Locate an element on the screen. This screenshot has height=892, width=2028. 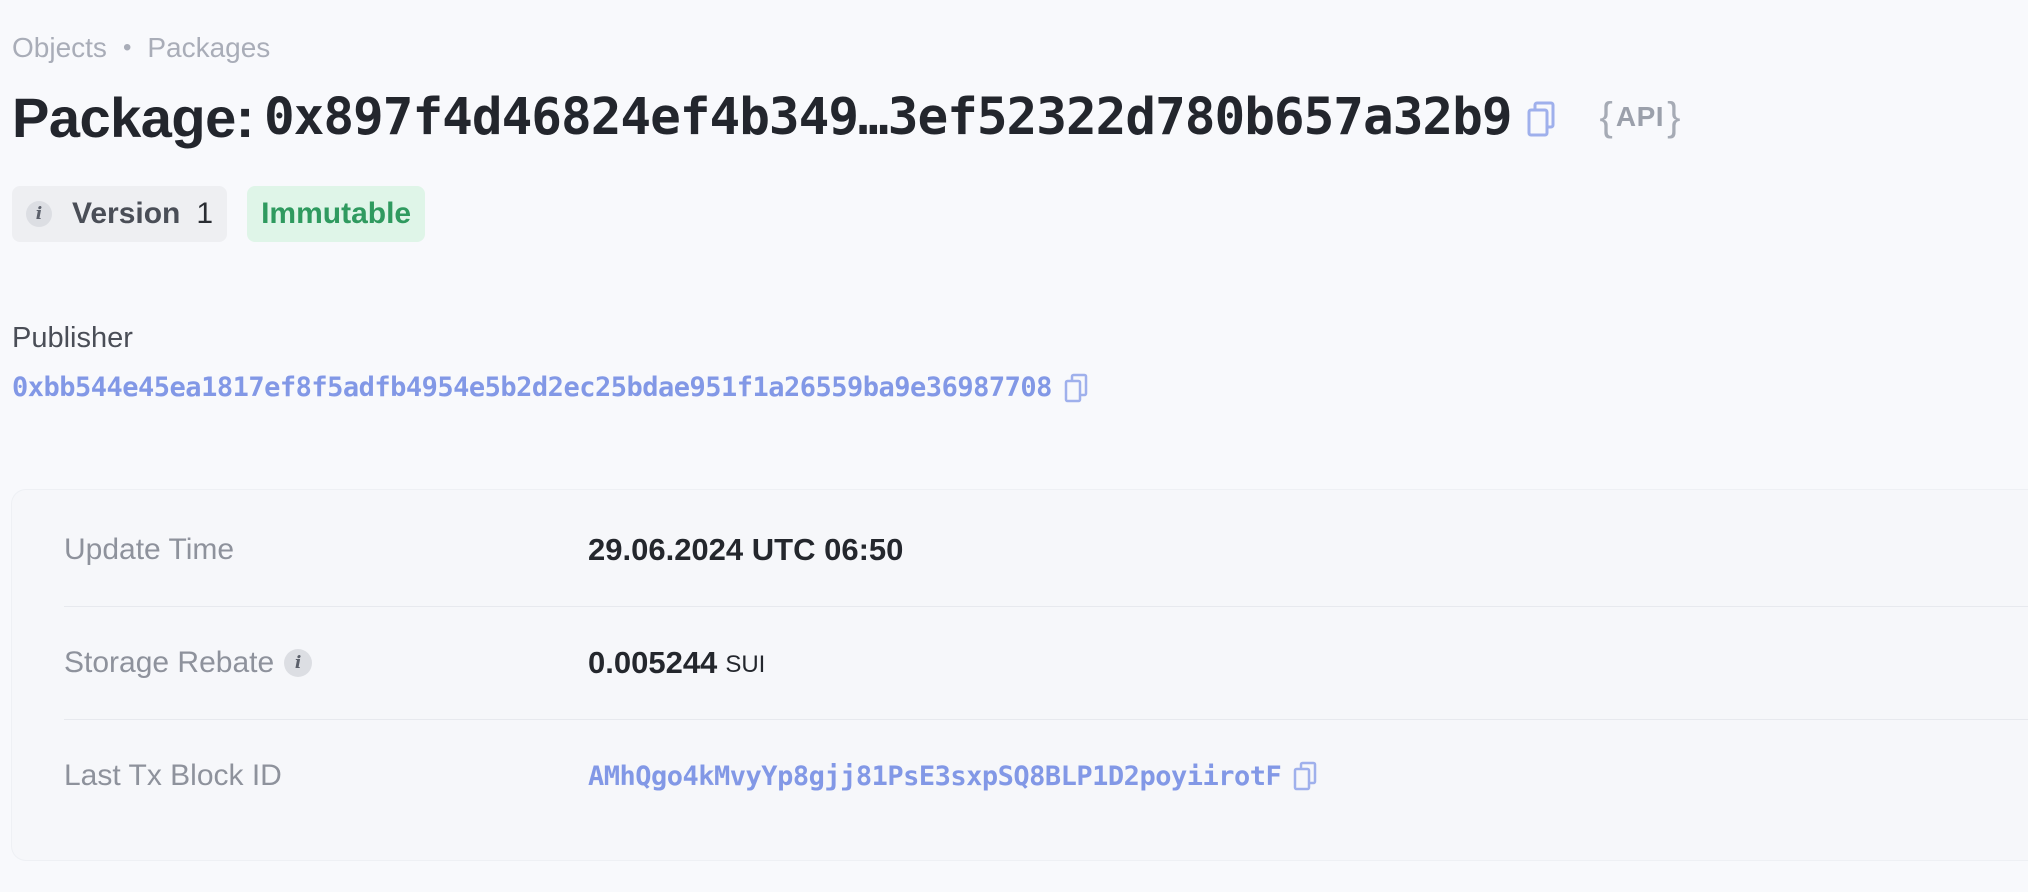
package-badges: i Version 1 Immutable is located at coordinates (219, 214).